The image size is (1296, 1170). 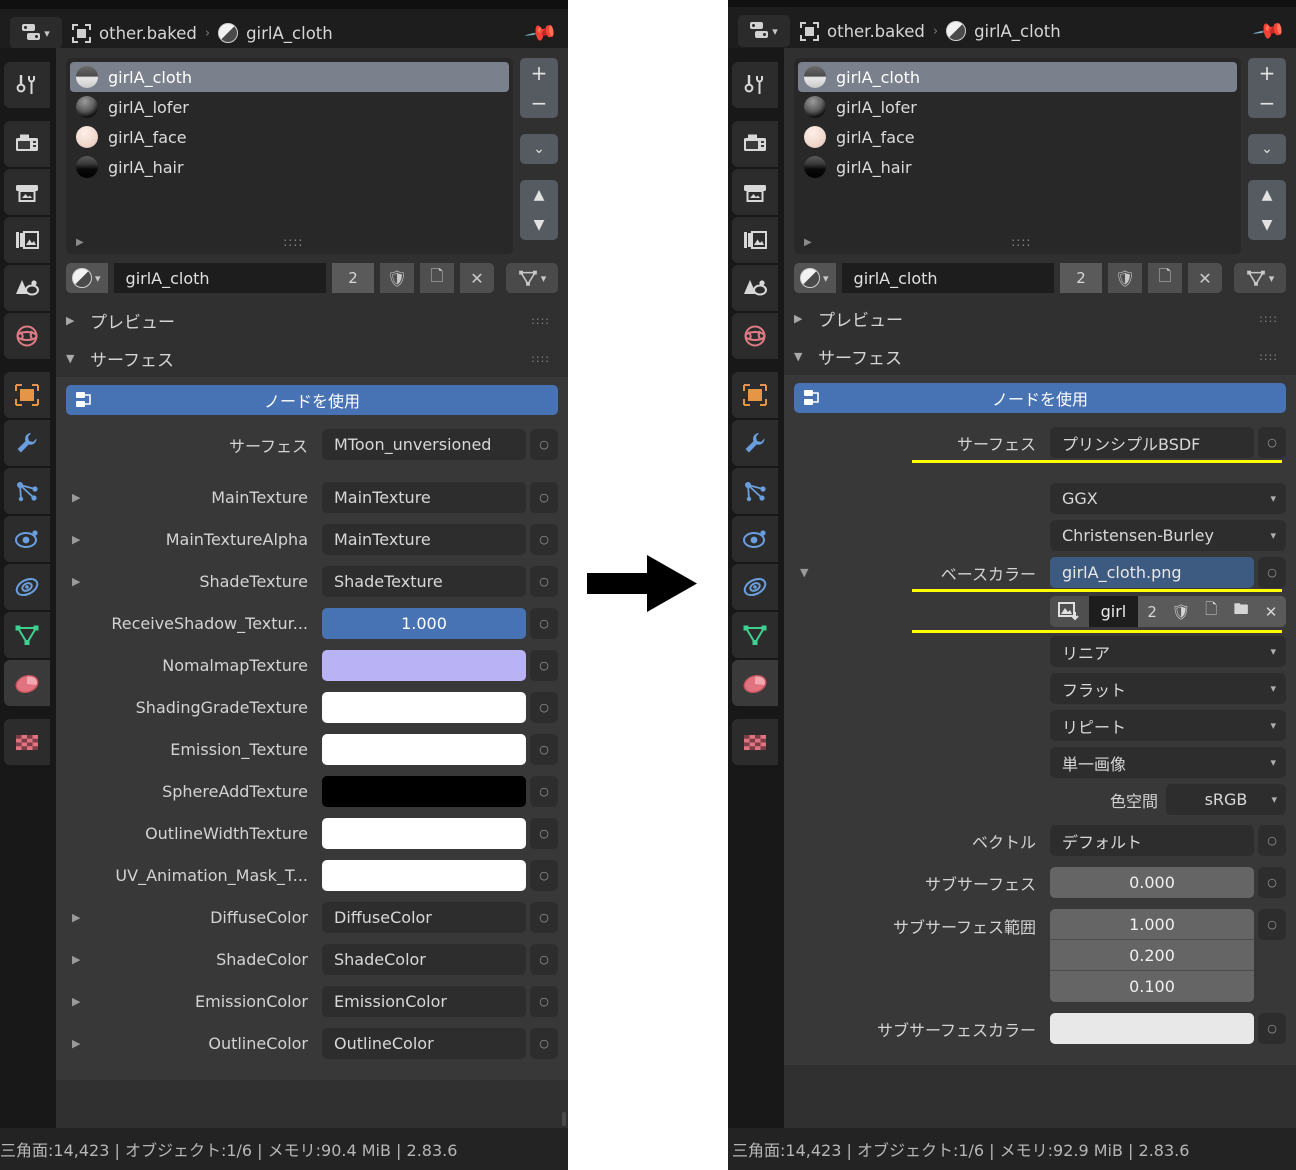 I want to click on list-item: girlA_hair, so click(x=289, y=167).